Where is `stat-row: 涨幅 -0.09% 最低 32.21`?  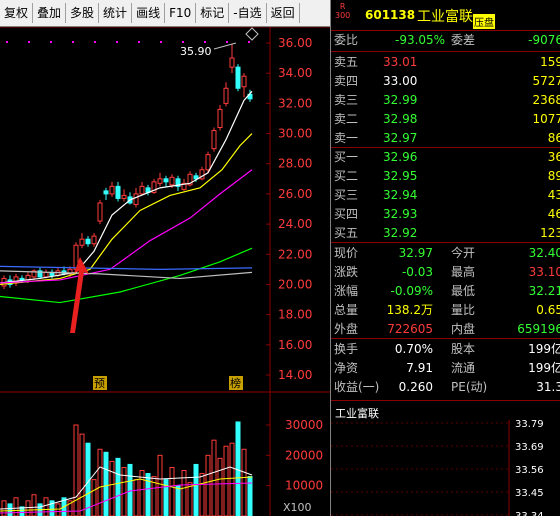 stat-row: 涨幅 -0.09% 最低 32.21 is located at coordinates (445, 291).